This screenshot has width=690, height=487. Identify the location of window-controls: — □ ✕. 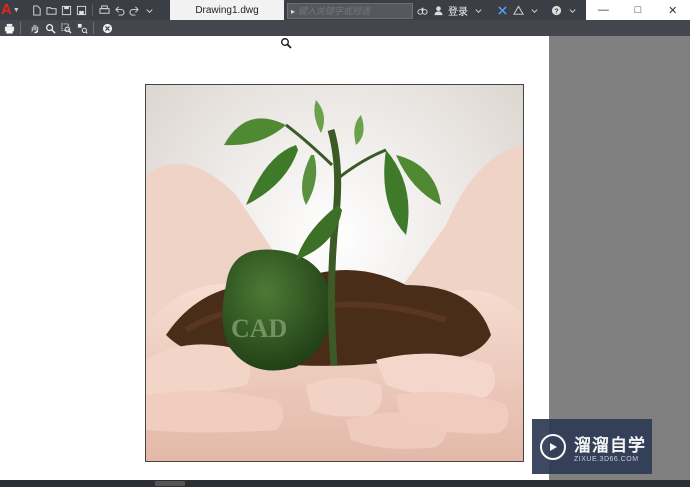
(638, 10).